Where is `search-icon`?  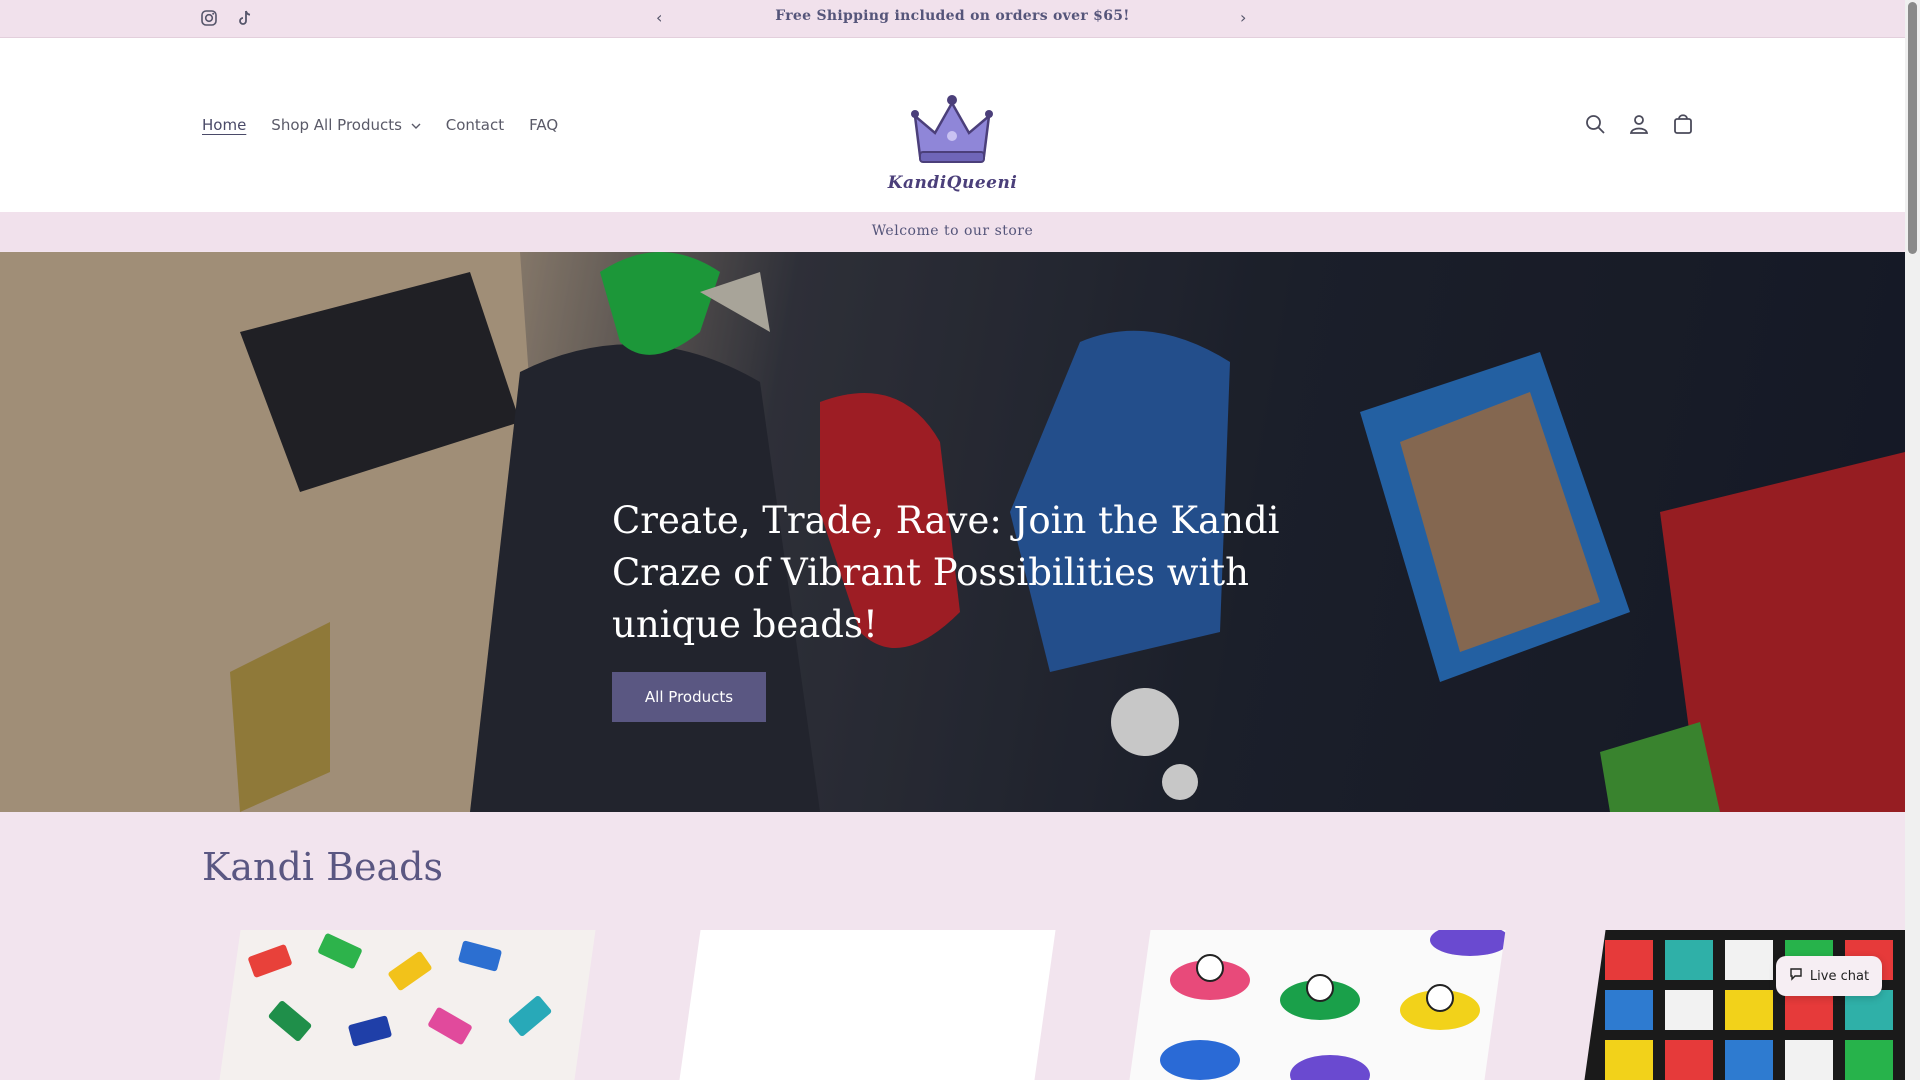
search-icon is located at coordinates (1595, 124).